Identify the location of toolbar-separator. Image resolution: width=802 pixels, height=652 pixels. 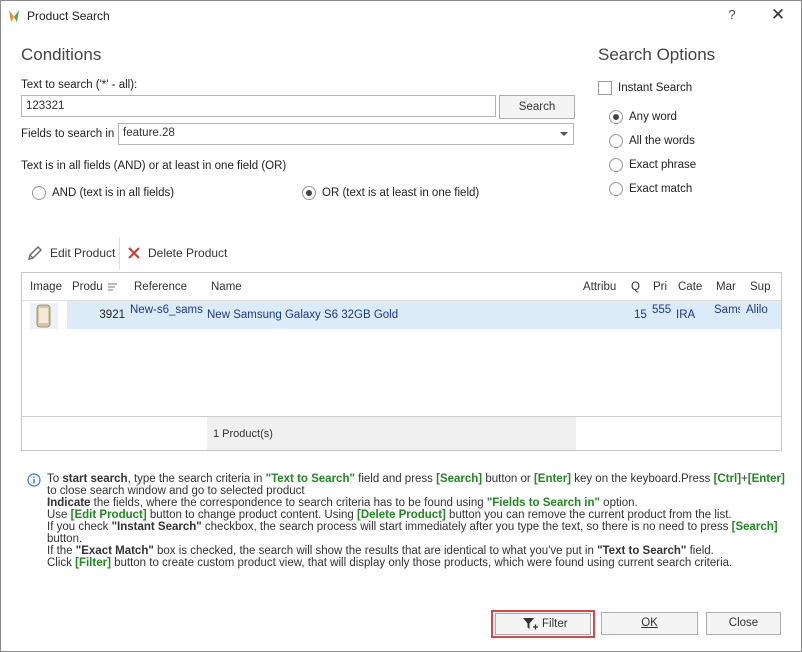
(119, 253).